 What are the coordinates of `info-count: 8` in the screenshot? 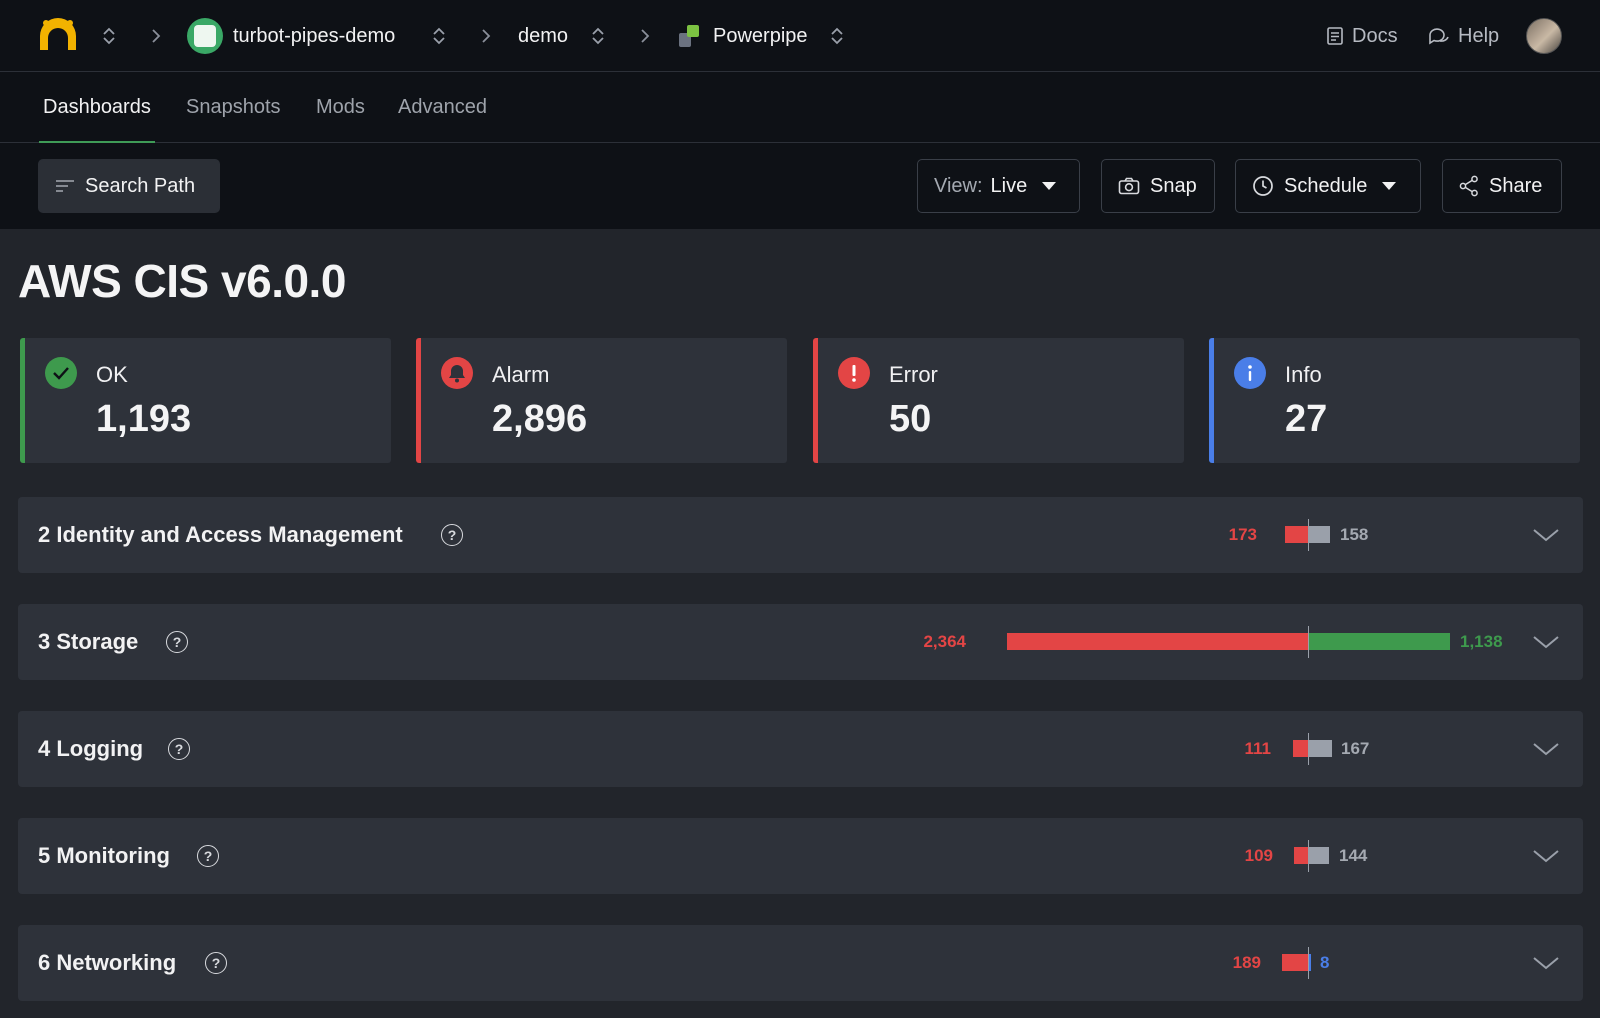 It's located at (1325, 962).